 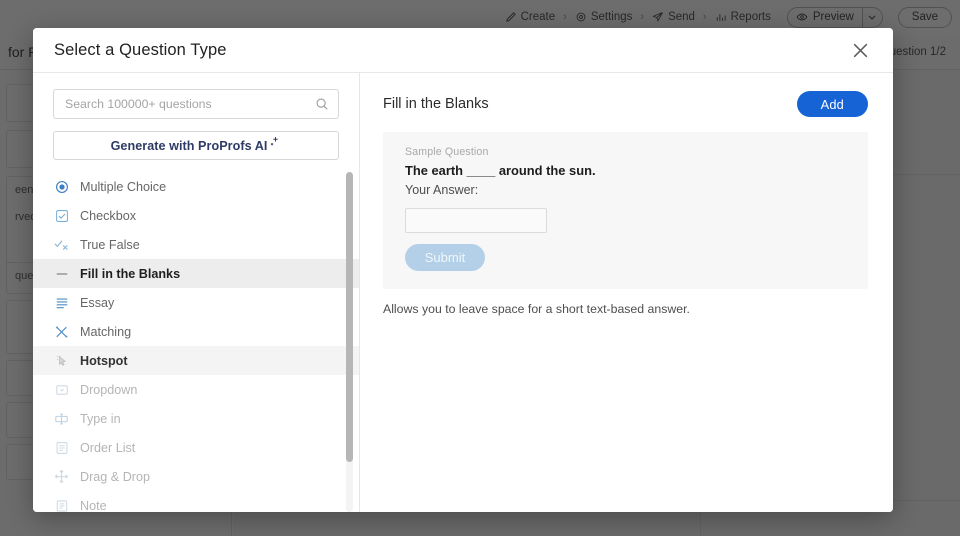 I want to click on search-input, so click(x=190, y=104).